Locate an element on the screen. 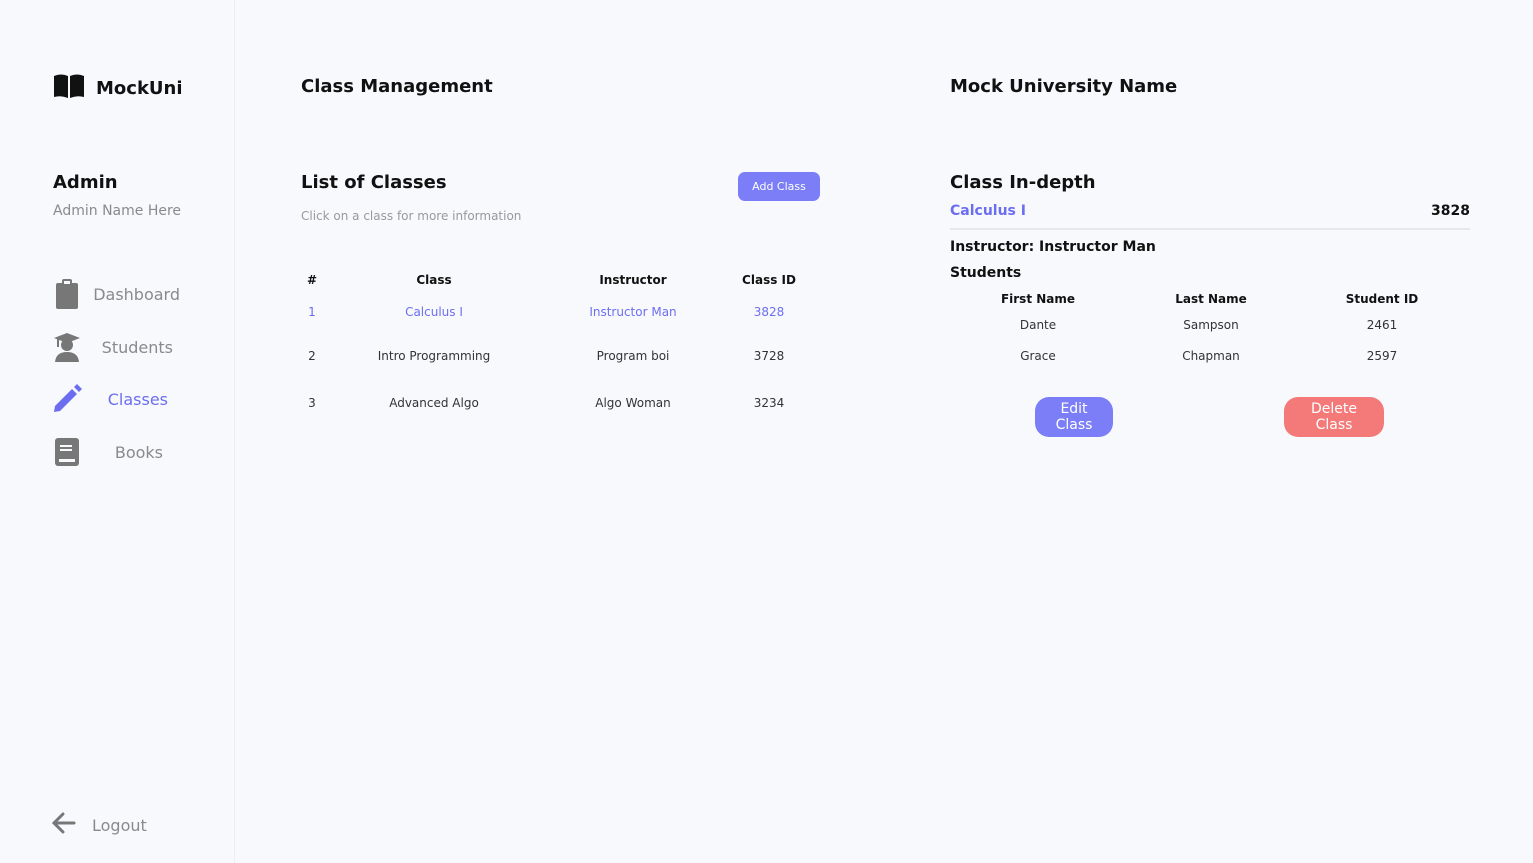  sidebar-item-dashboard: Dashboard is located at coordinates (137, 294).